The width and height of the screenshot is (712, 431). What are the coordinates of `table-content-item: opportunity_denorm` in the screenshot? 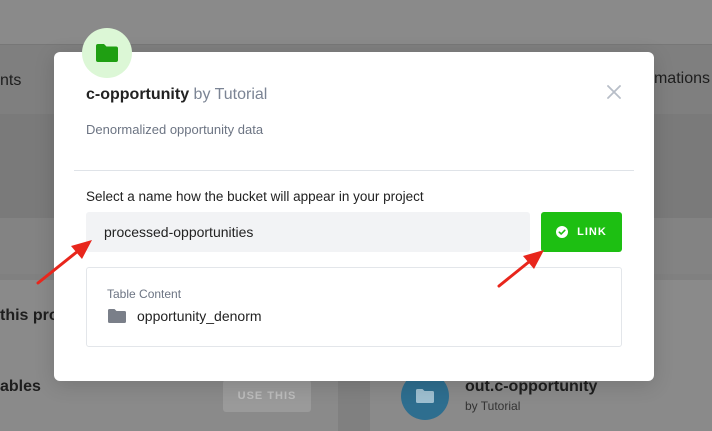 It's located at (184, 316).